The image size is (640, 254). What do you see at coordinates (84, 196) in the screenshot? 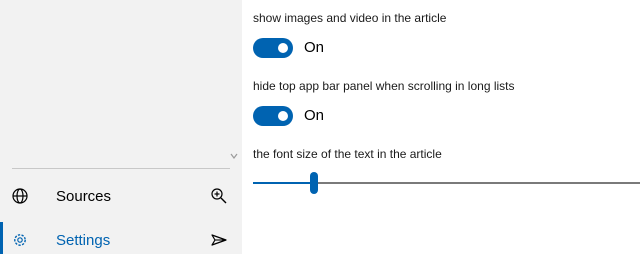
I see `sidebar-item-label: Sources` at bounding box center [84, 196].